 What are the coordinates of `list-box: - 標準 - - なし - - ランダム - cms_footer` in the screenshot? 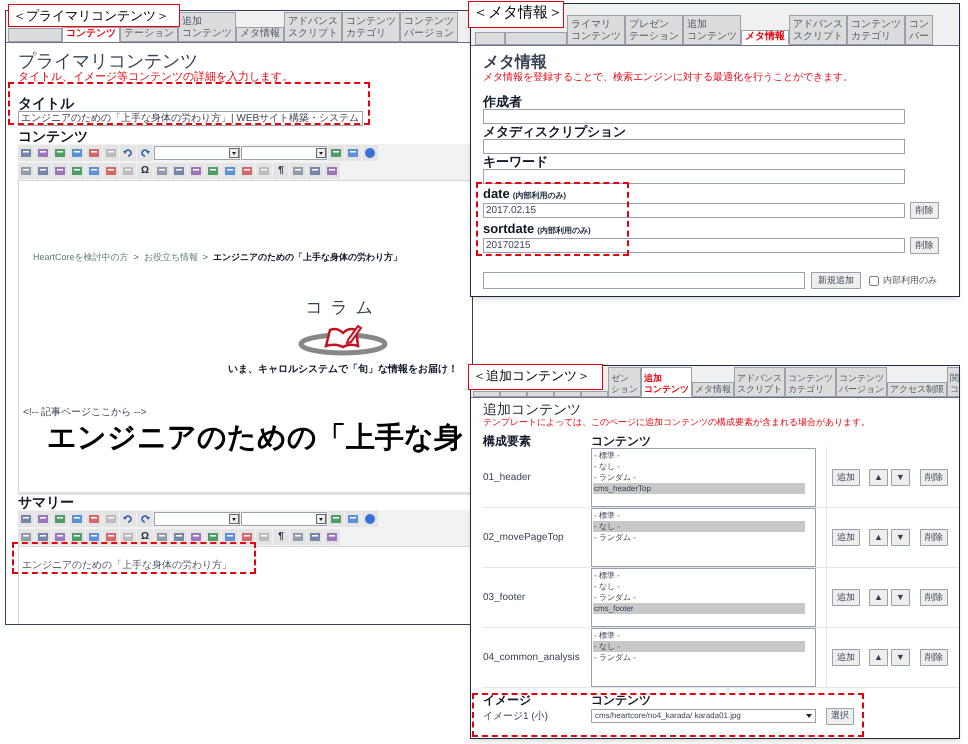 It's located at (703, 597).